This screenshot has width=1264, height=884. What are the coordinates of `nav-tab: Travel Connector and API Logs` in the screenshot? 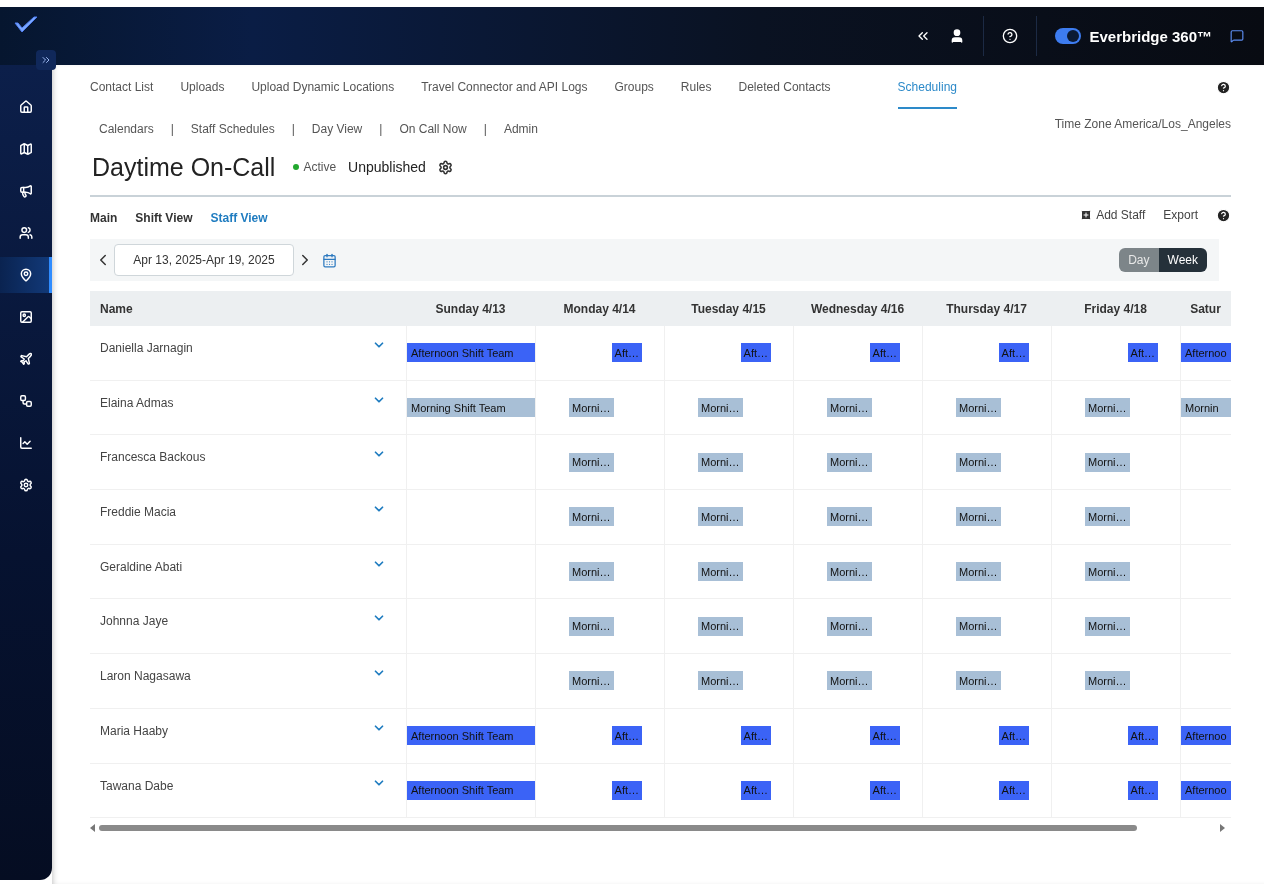 It's located at (504, 87).